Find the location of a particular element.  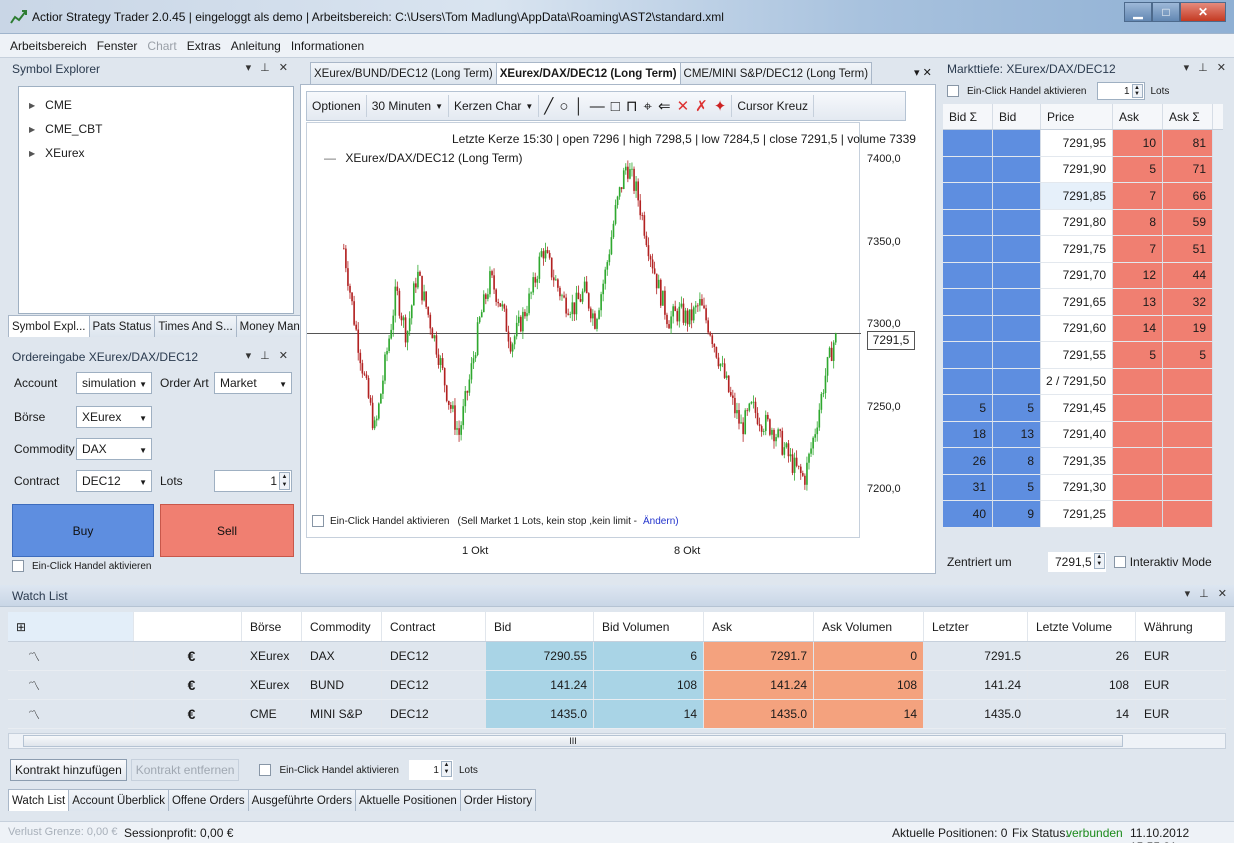

menu-anleitung: Anleitung is located at coordinates (256, 46).